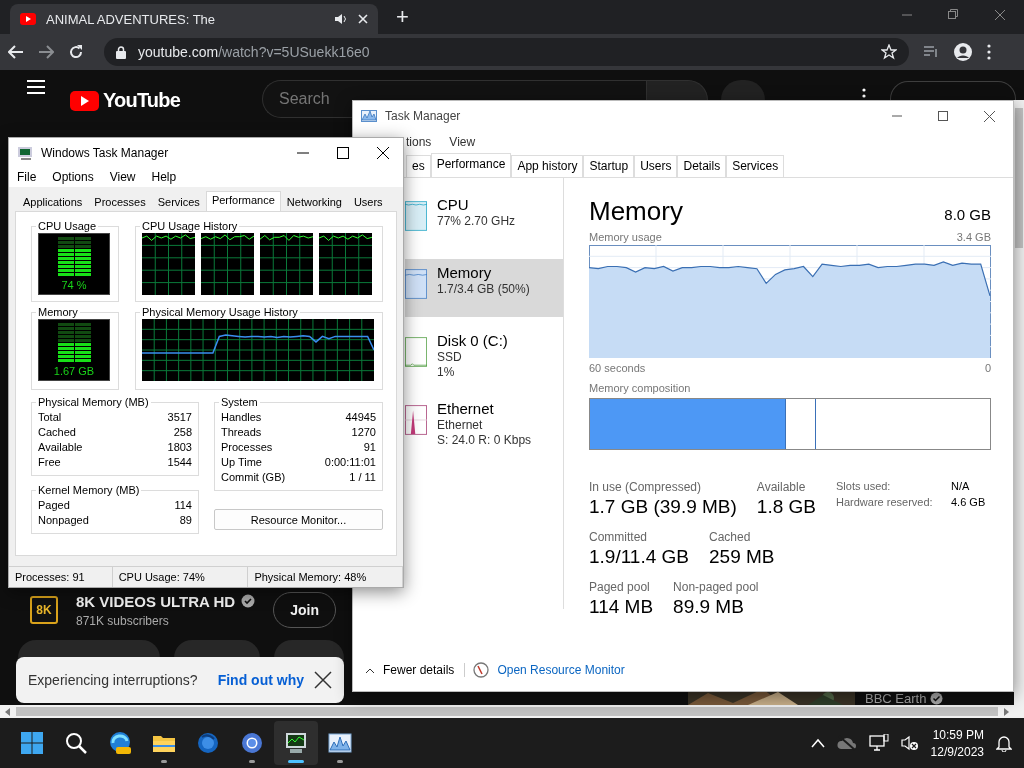 The height and width of the screenshot is (768, 1024). Describe the element at coordinates (1019, 402) in the screenshot. I see `vertical-scrollbar` at that location.